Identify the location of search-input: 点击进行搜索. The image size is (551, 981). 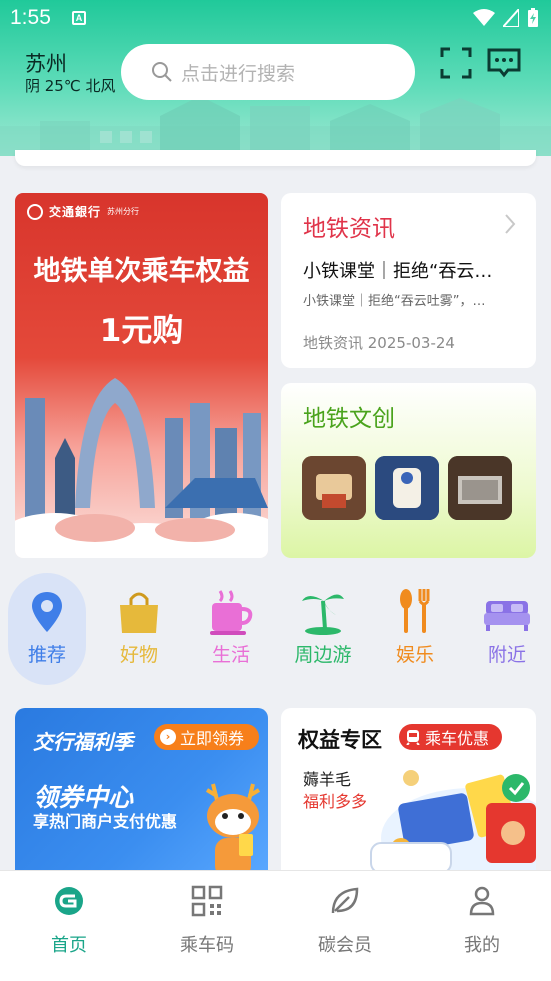
(268, 72).